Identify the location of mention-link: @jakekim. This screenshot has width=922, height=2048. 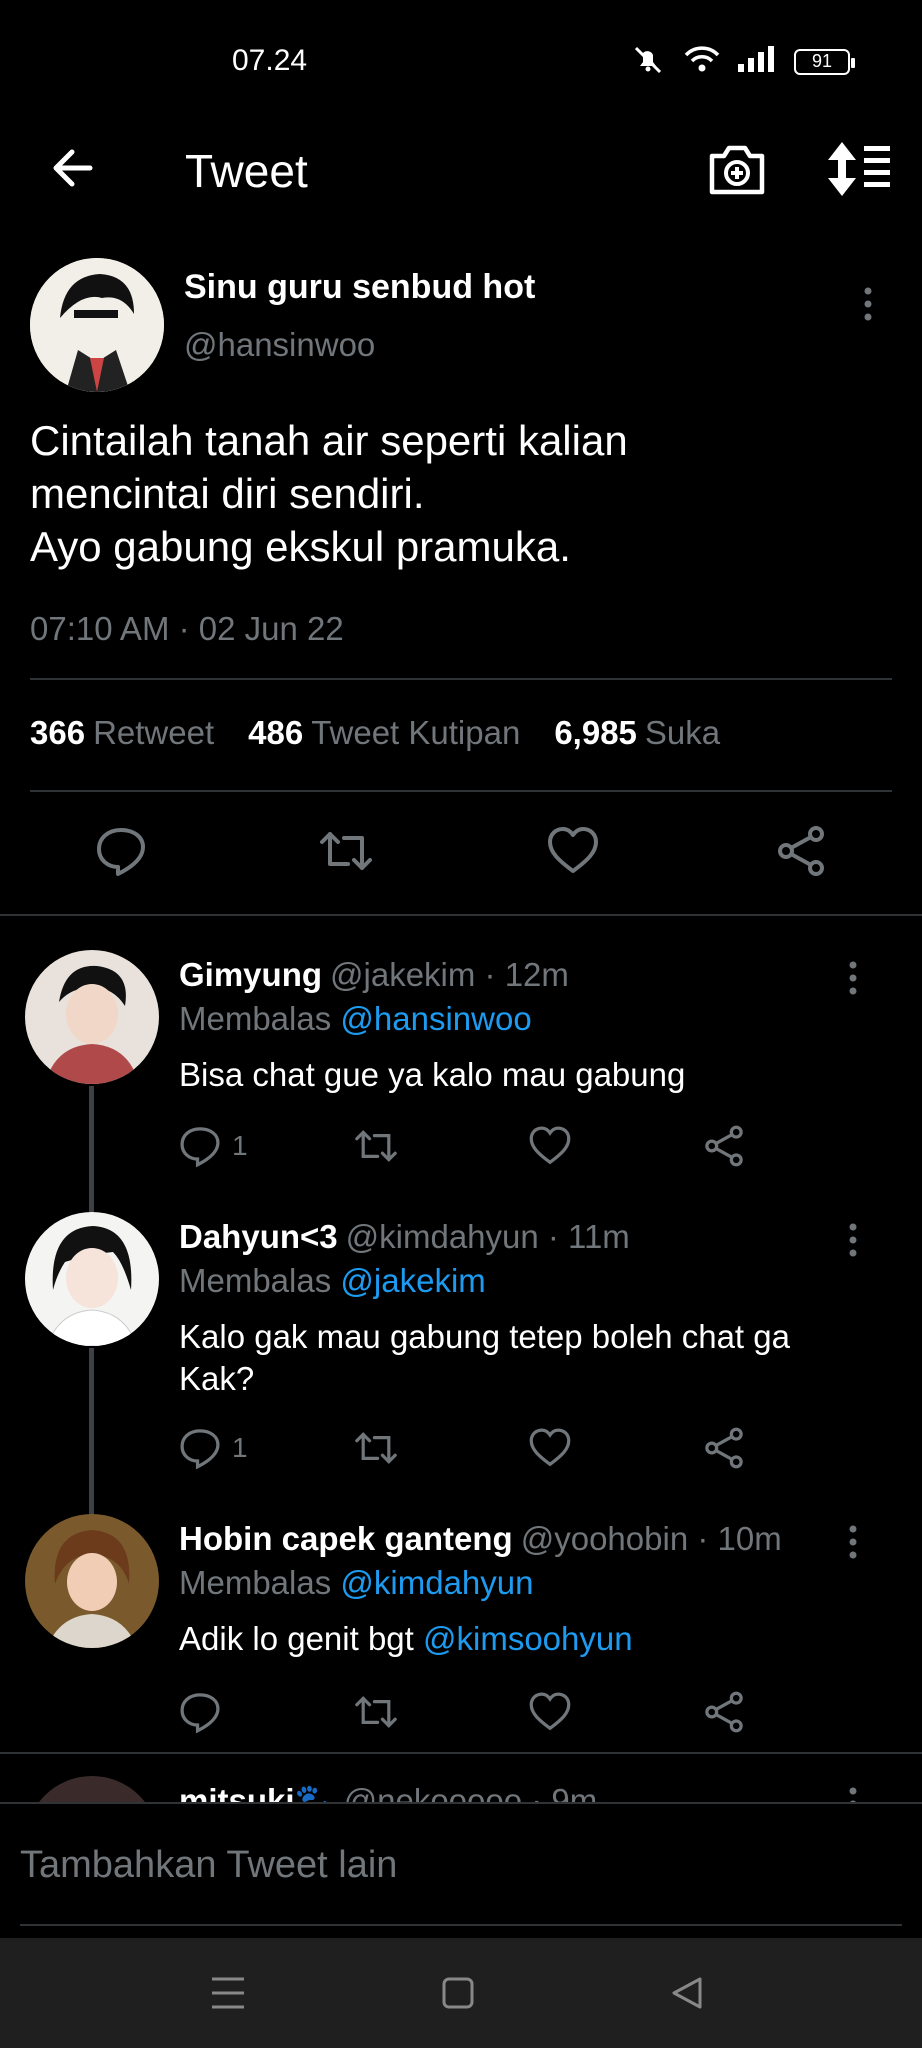
(412, 1280).